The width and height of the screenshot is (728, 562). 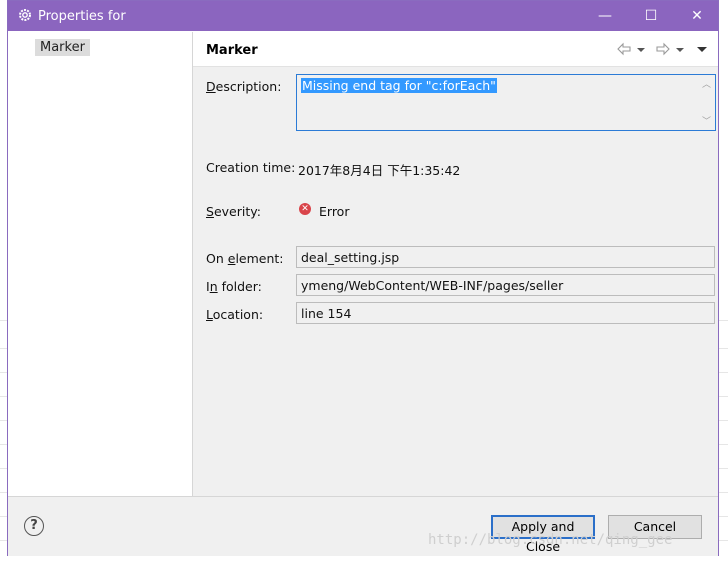 What do you see at coordinates (550, 540) in the screenshot?
I see `watermark: http://blog.csdn.net/qing_gee` at bounding box center [550, 540].